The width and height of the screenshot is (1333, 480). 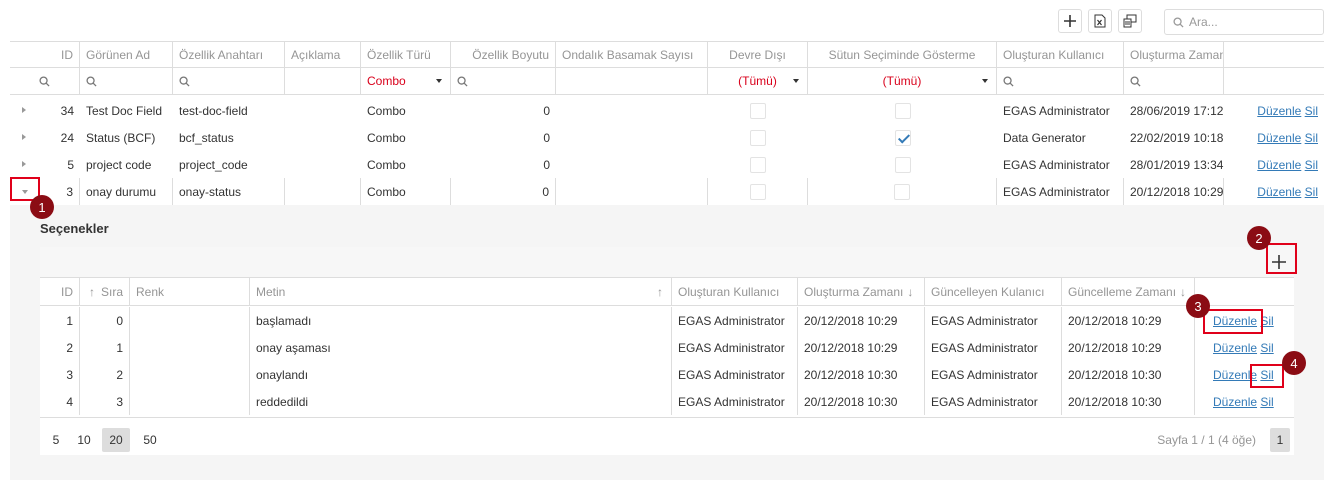 What do you see at coordinates (56, 440) in the screenshot?
I see `page-size-option: 5` at bounding box center [56, 440].